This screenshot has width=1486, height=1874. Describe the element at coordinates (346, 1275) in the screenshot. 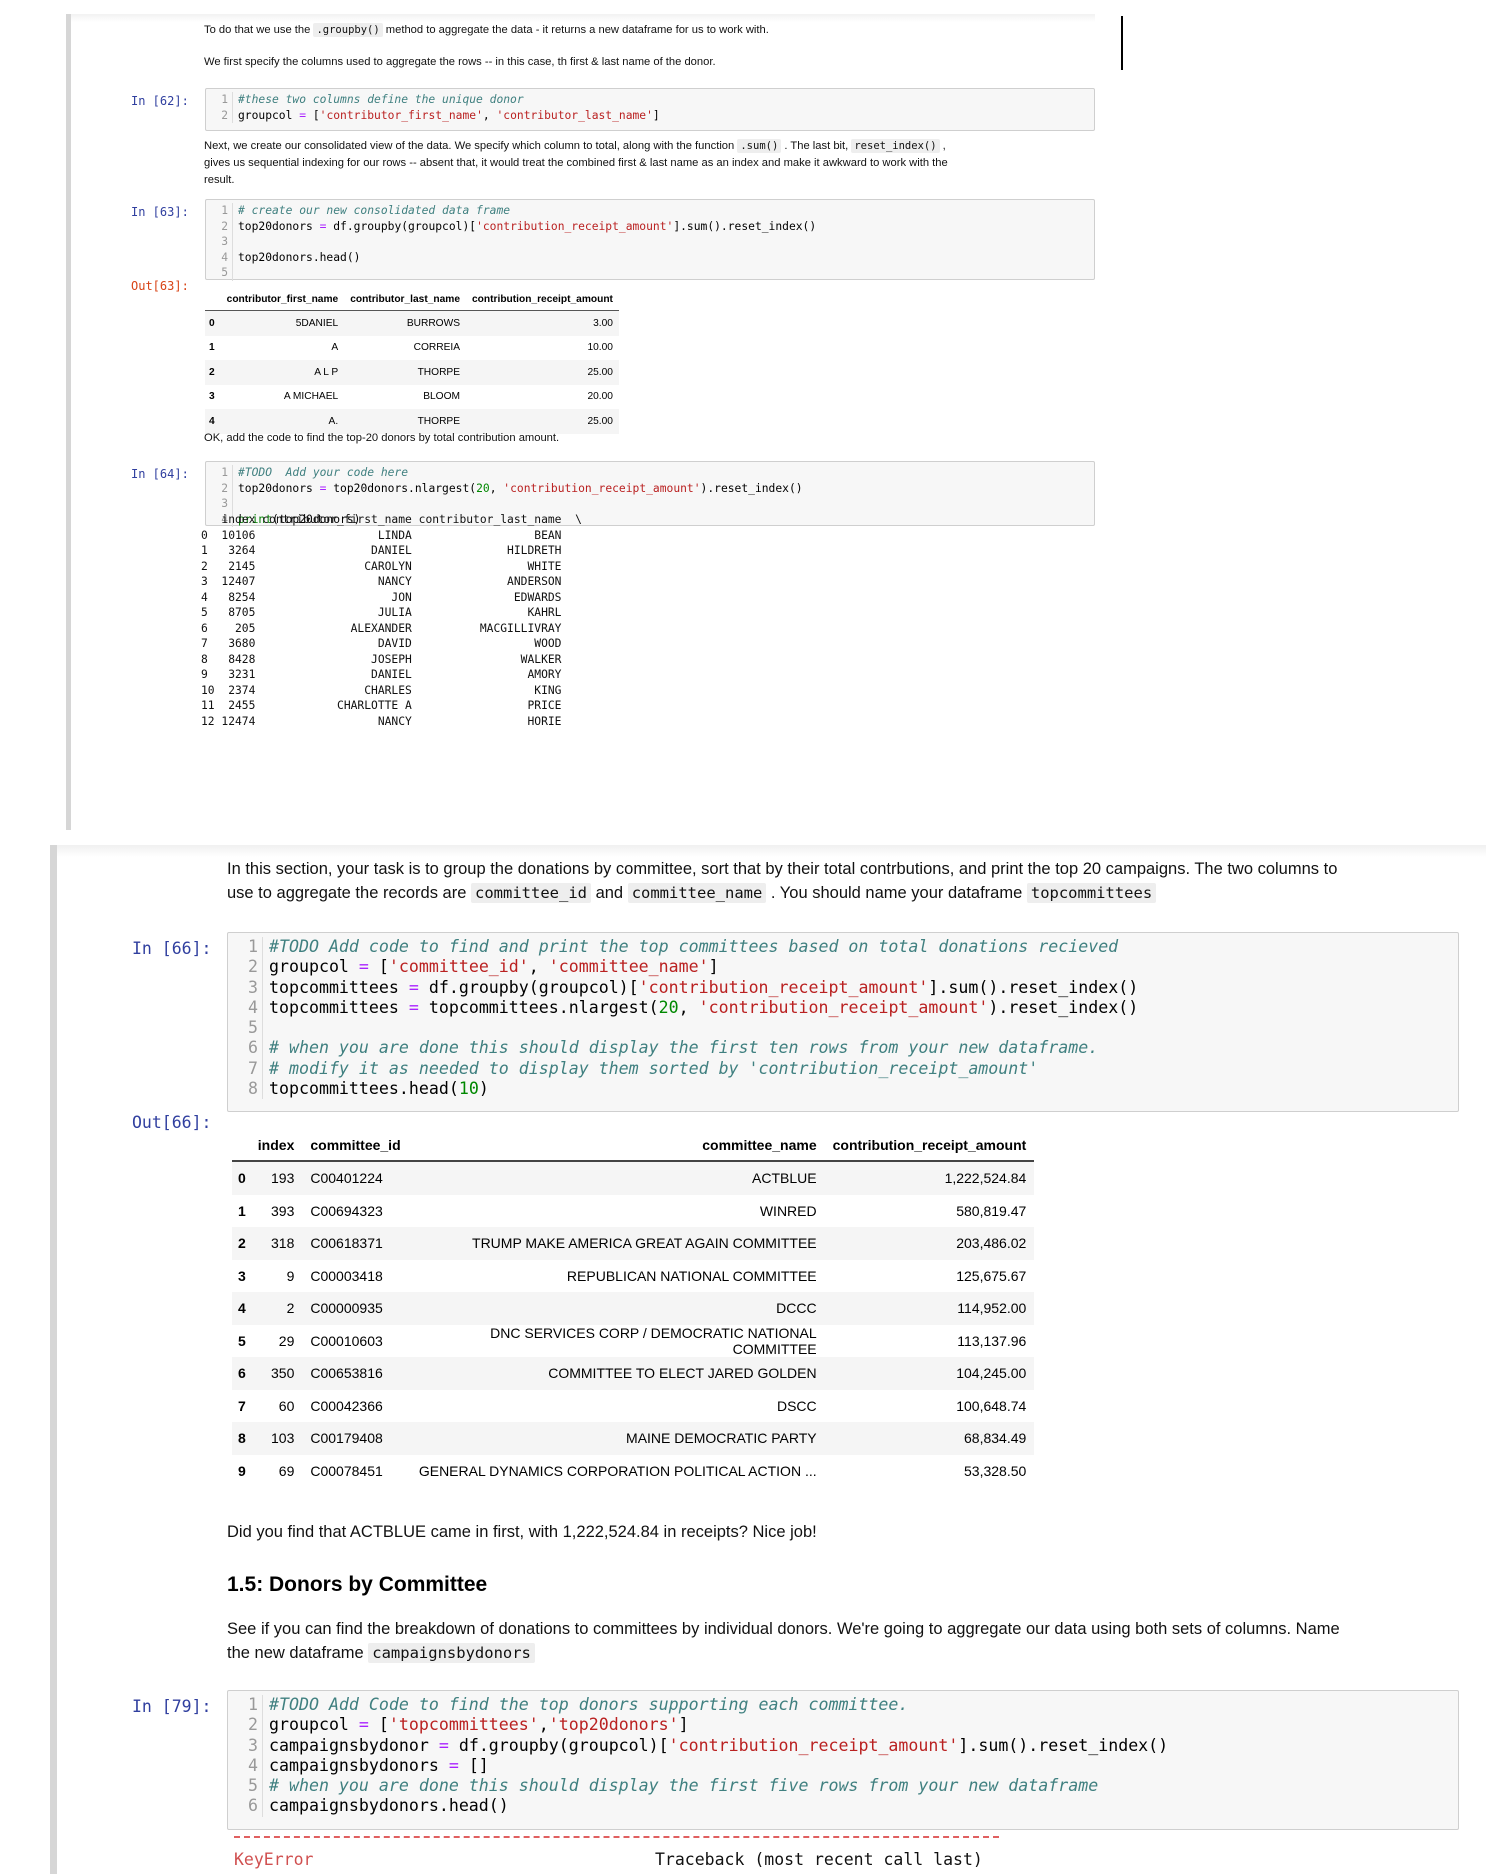

I see `table-cell: C00003418` at that location.